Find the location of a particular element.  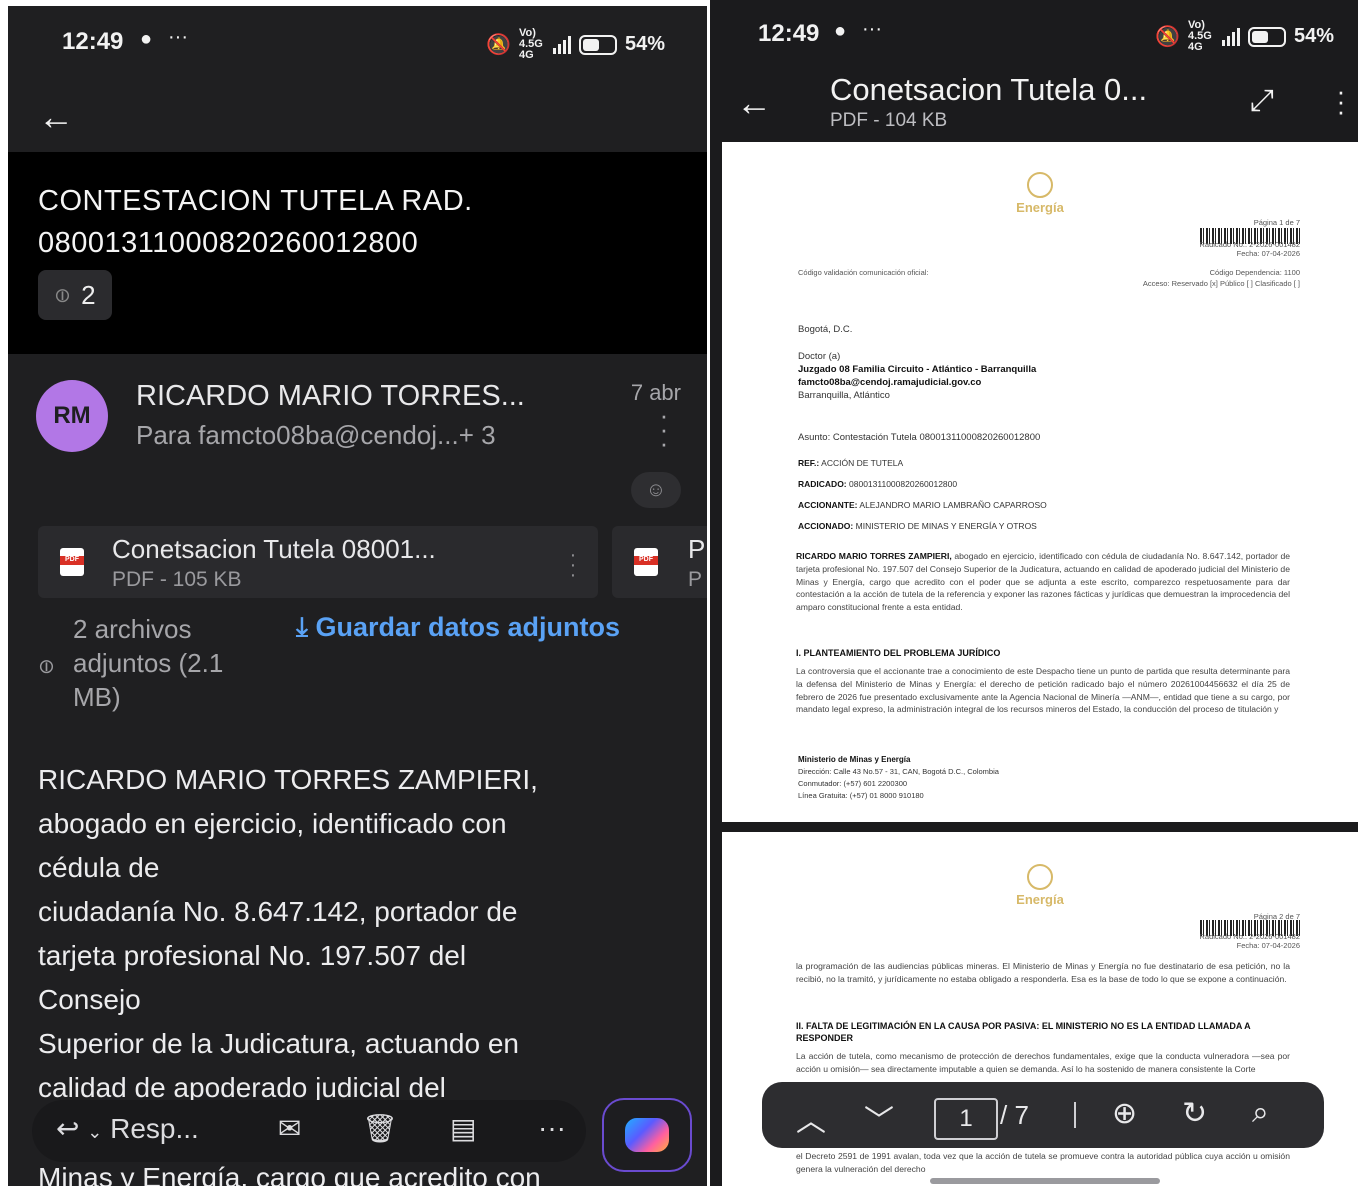

codigo-dependencia: Código Dependencia: 1100 is located at coordinates (1254, 272).